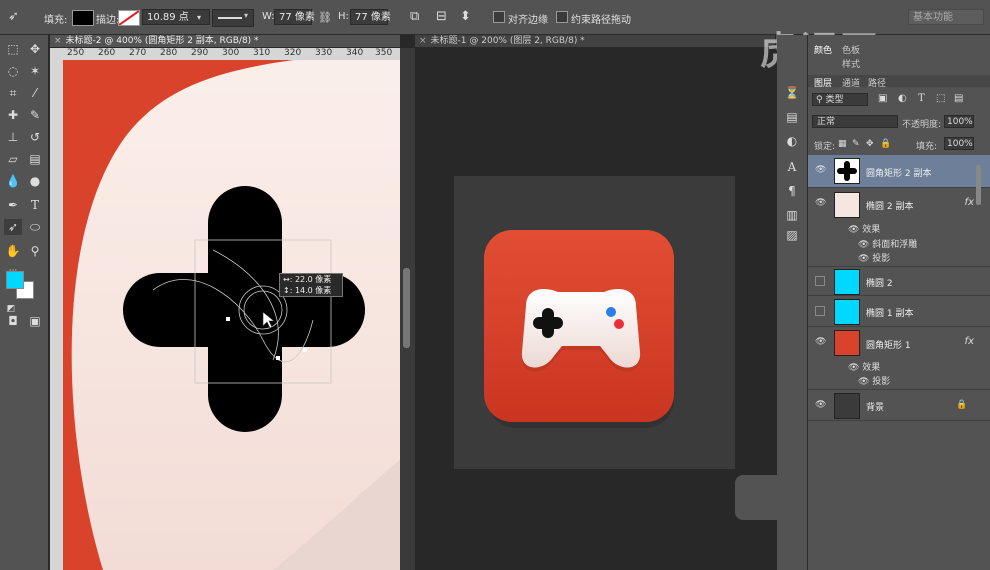 The width and height of the screenshot is (990, 570). I want to click on link-icon: ⛓, so click(325, 18).